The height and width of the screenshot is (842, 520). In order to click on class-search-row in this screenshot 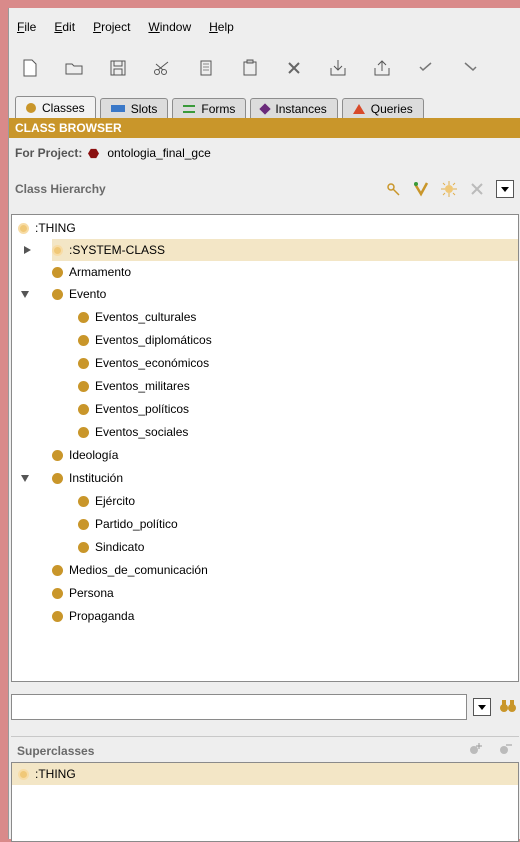, I will do `click(265, 707)`.